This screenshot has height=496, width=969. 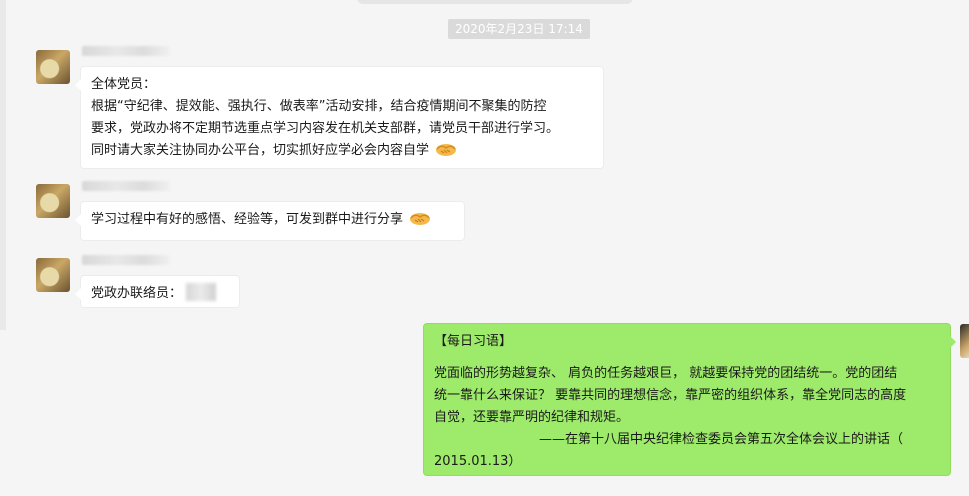 I want to click on top-scroll-tab, so click(x=495, y=2).